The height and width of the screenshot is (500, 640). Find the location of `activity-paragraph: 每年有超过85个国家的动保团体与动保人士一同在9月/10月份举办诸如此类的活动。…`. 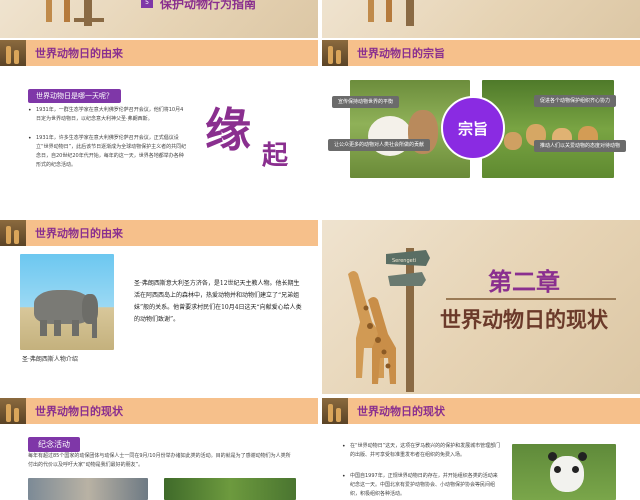

activity-paragraph: 每年有超过85个国家的动保团体与动保人士一同在9月/10月份举办诸如此类的活动。… is located at coordinates (159, 460).